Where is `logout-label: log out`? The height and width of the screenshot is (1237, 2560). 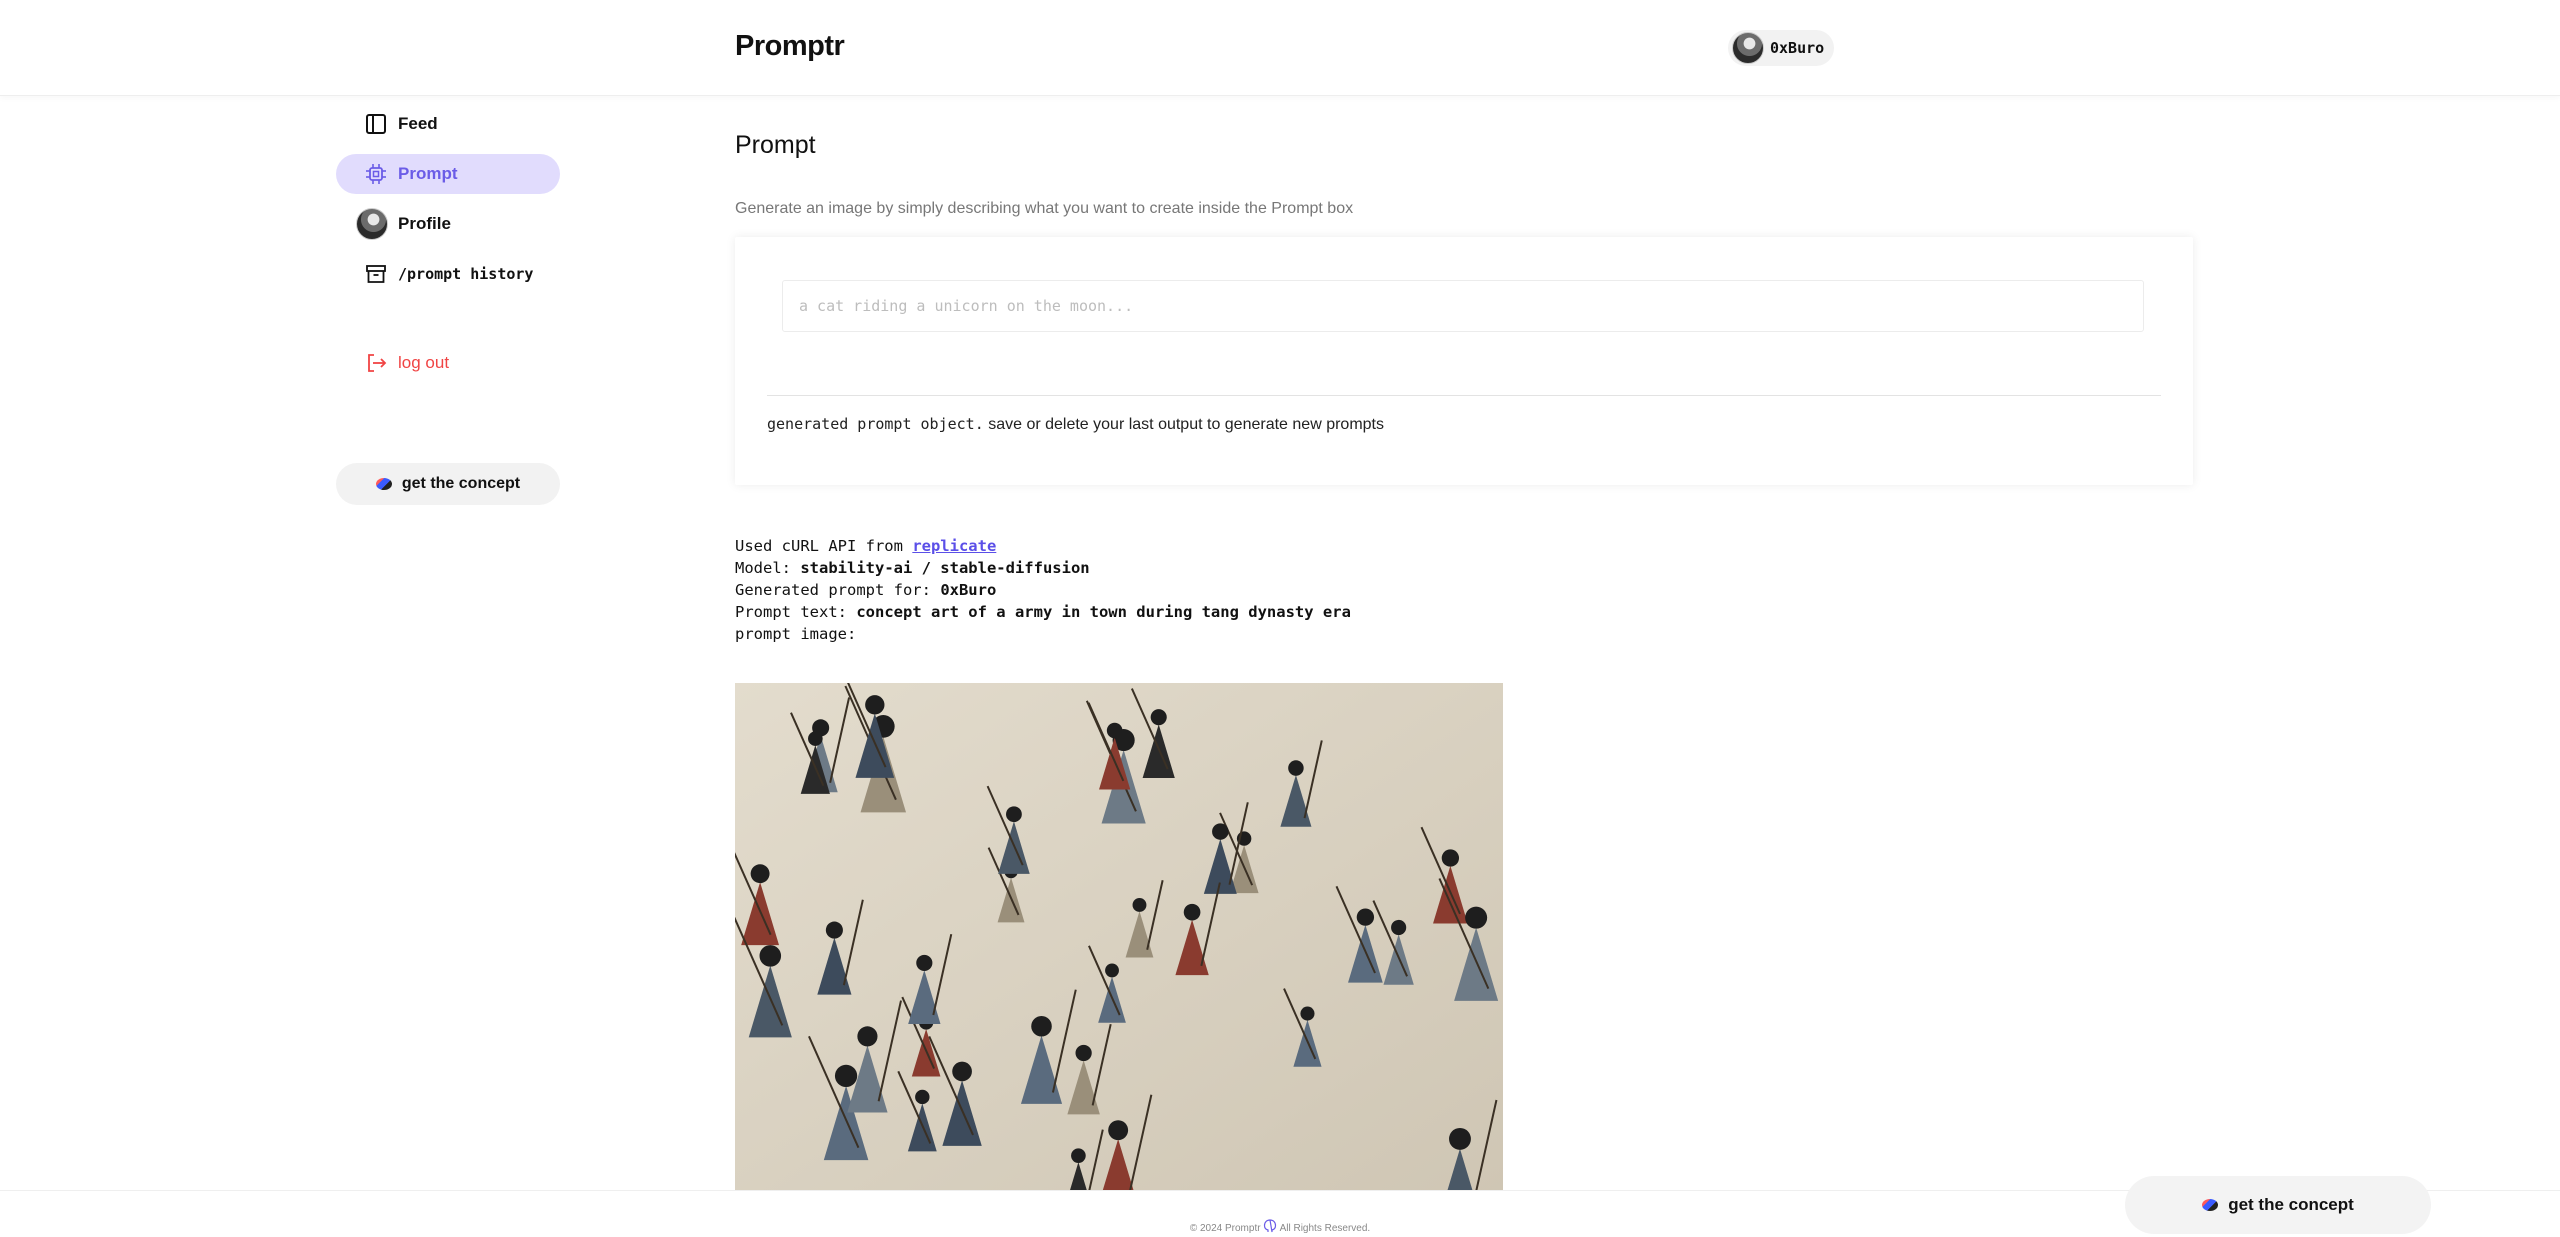 logout-label: log out is located at coordinates (424, 362).